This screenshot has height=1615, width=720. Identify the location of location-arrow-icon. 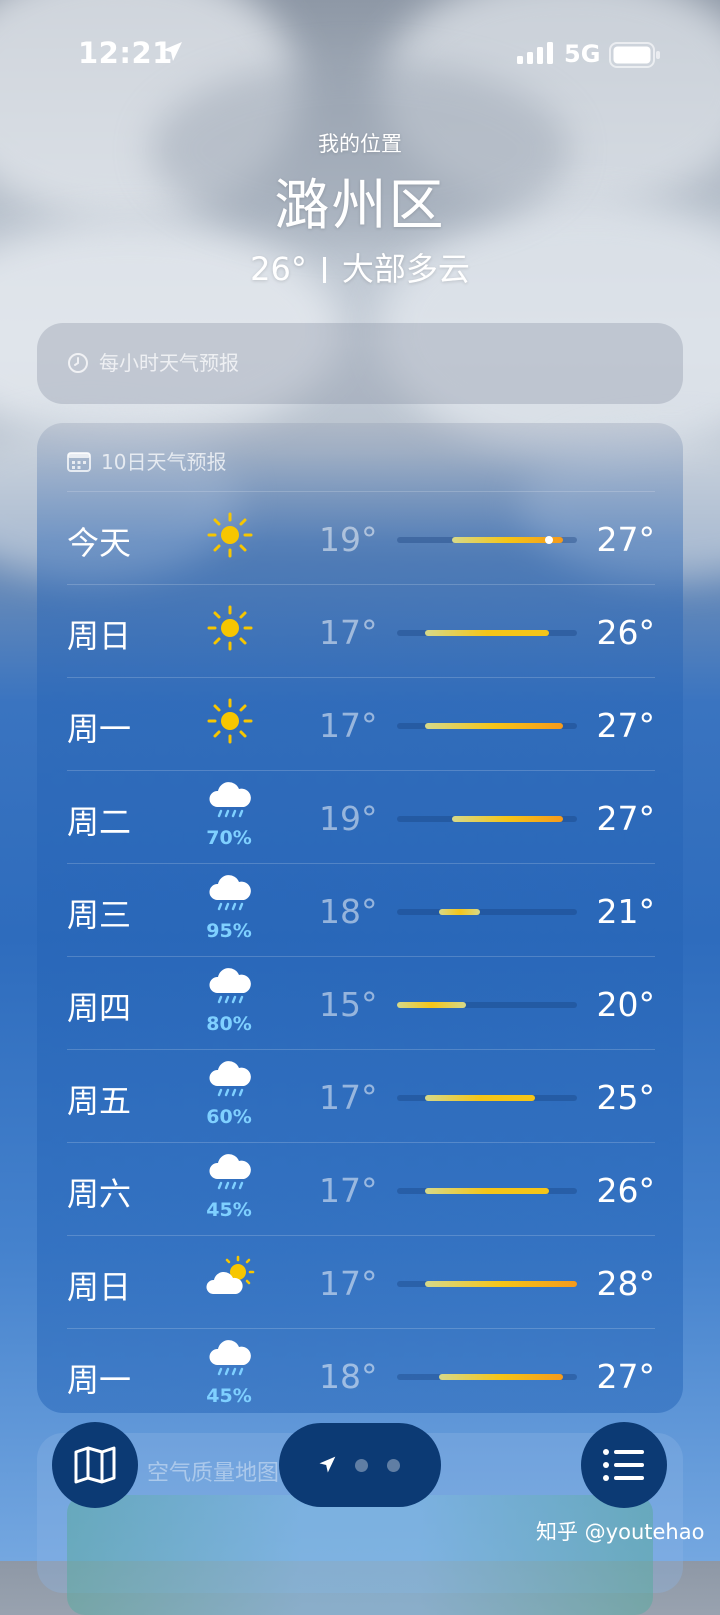
(172, 51).